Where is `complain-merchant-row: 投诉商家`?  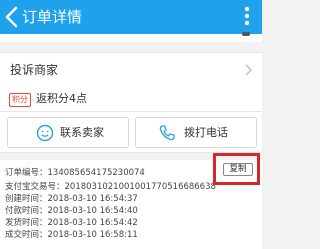 complain-merchant-row: 投诉商家 is located at coordinates (131, 70).